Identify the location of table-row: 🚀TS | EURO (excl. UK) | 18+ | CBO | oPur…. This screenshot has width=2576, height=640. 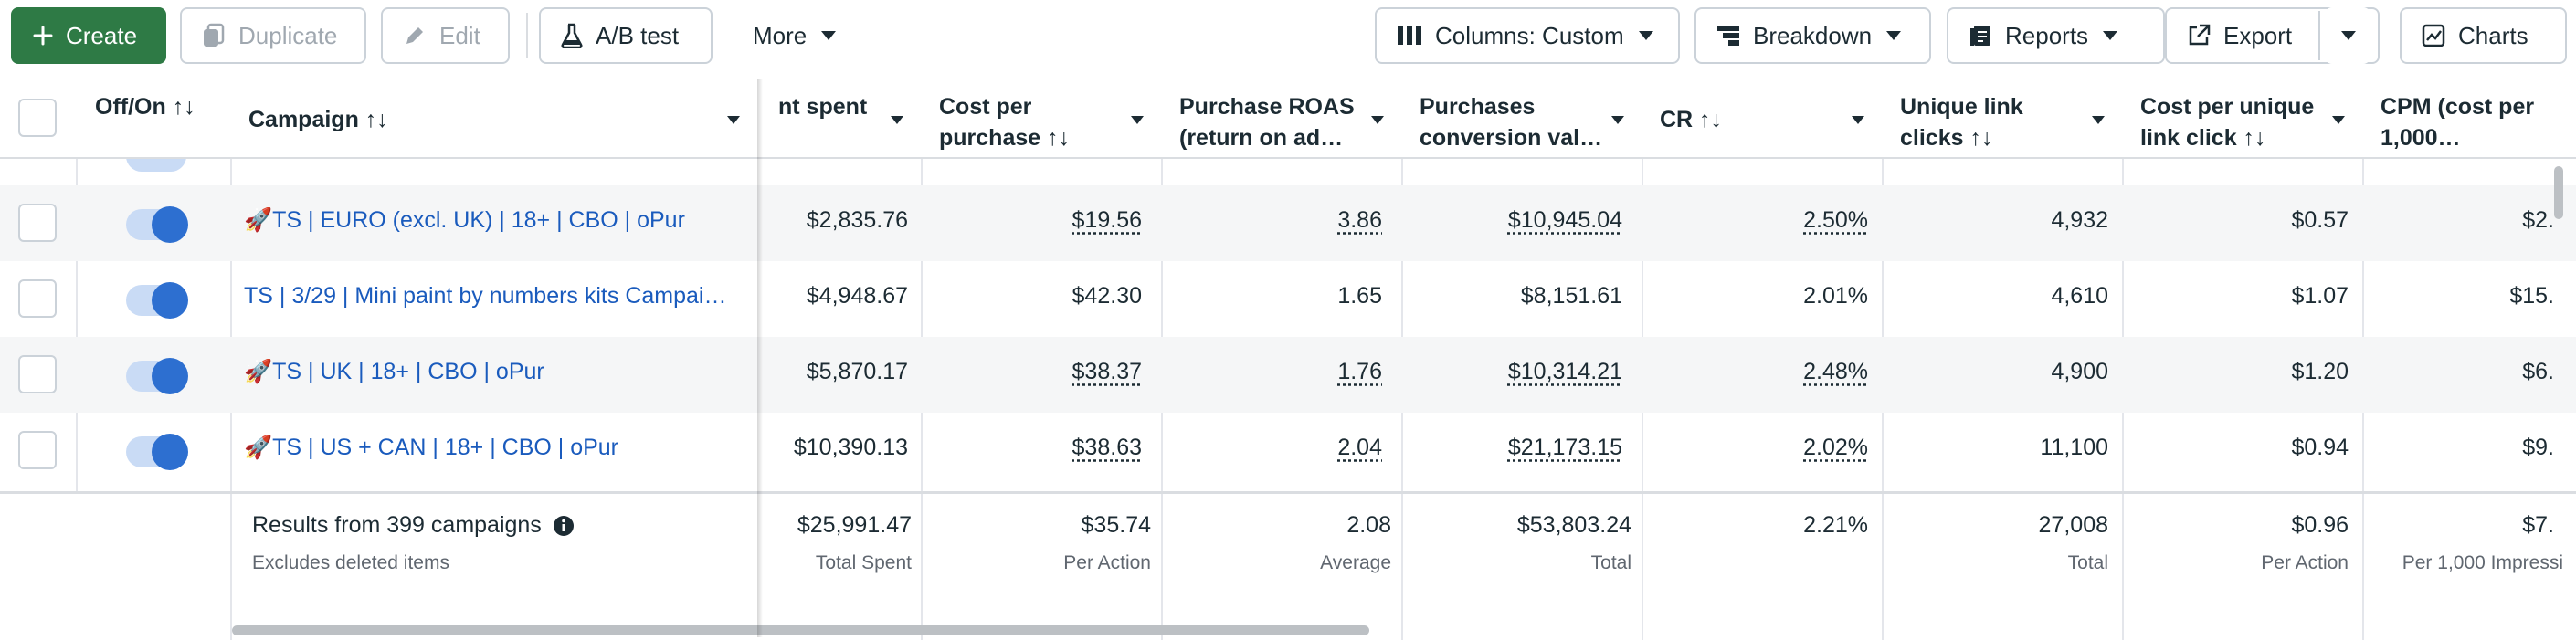
(1288, 223).